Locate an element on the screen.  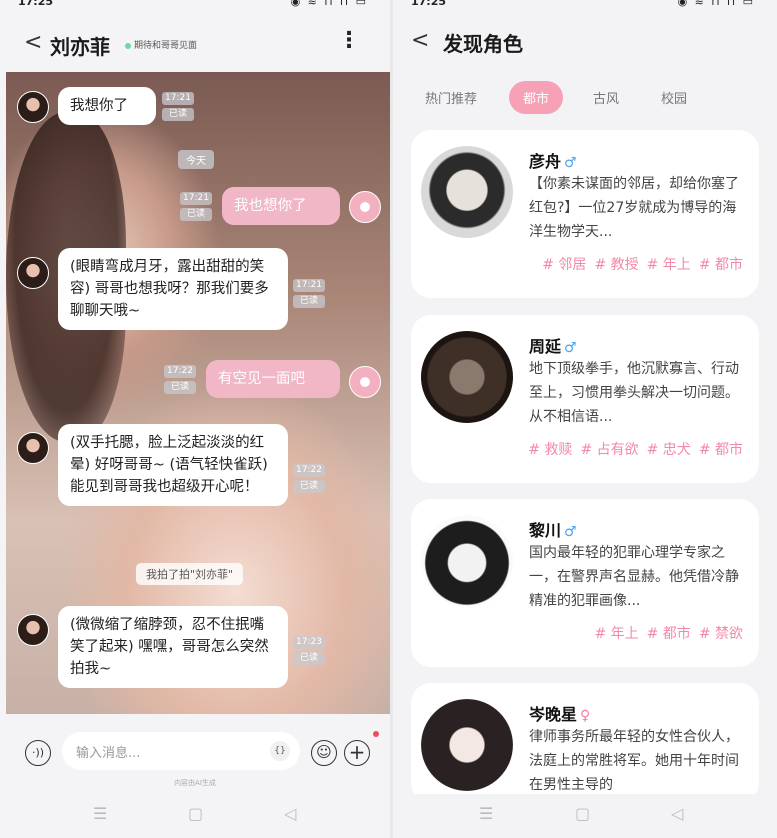
character-name-text: 彦舟 is located at coordinates (545, 161).